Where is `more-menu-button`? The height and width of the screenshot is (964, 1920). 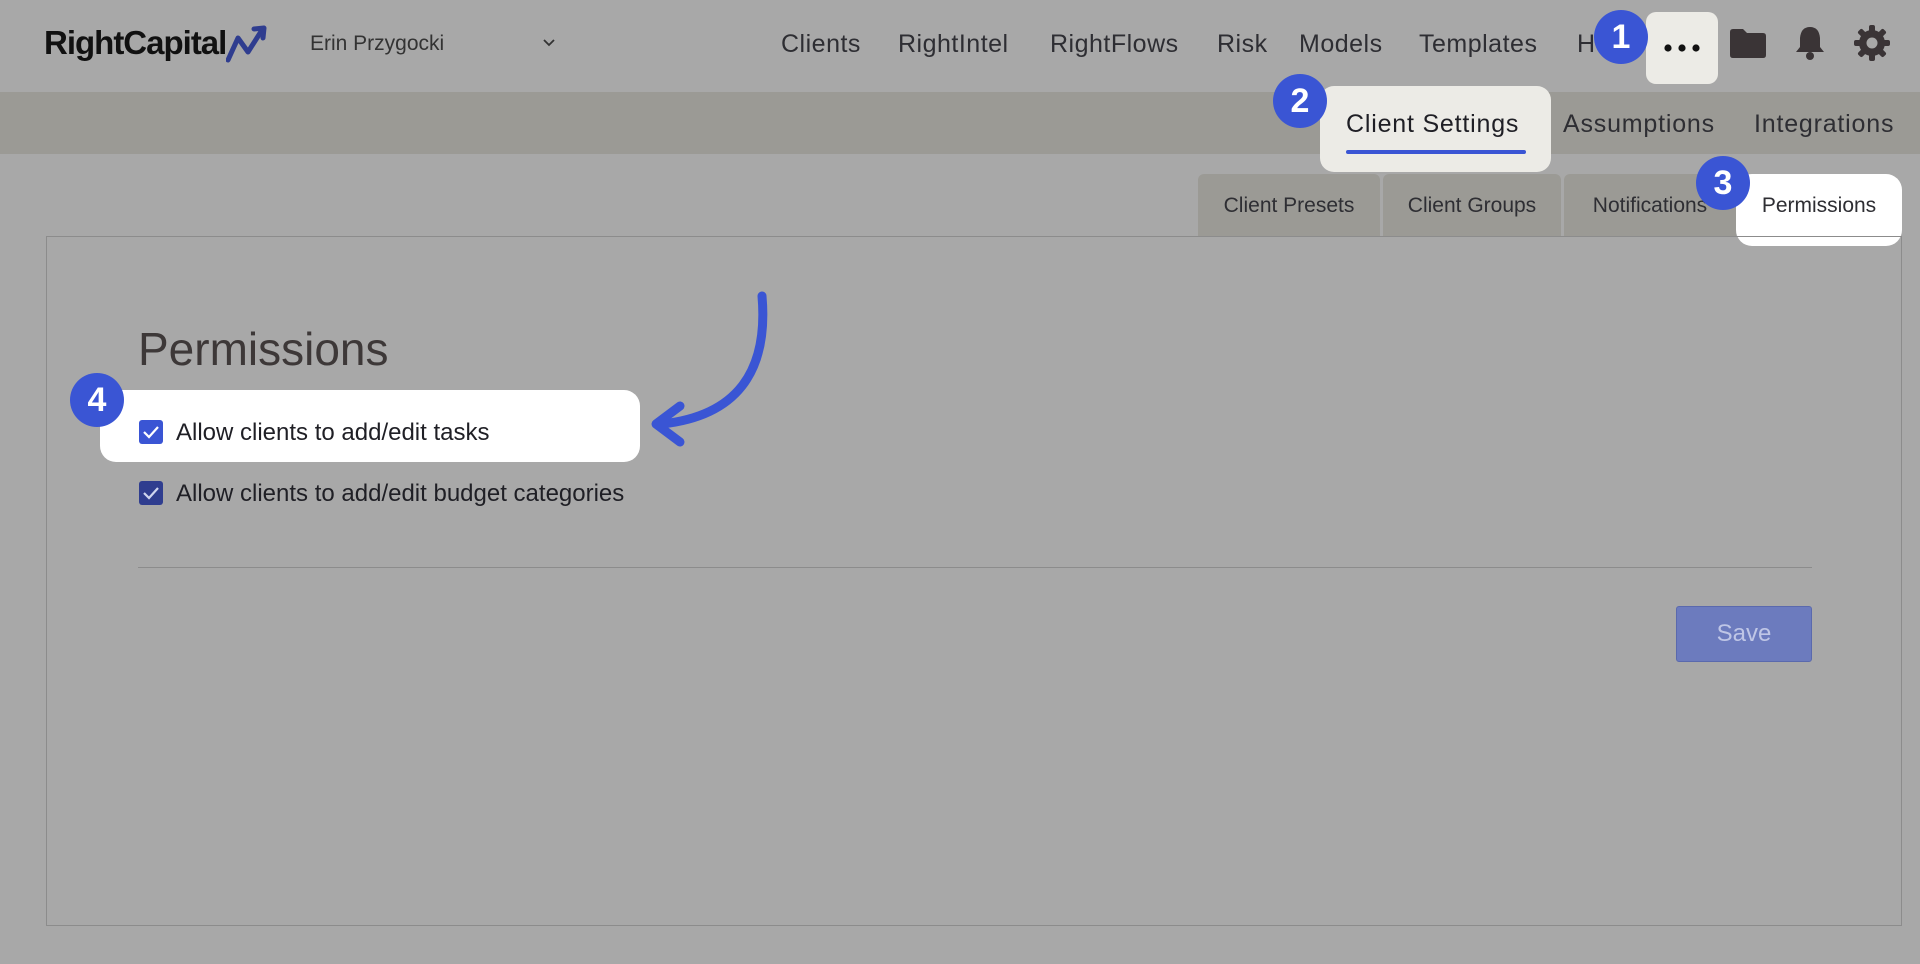
more-menu-button is located at coordinates (1682, 48).